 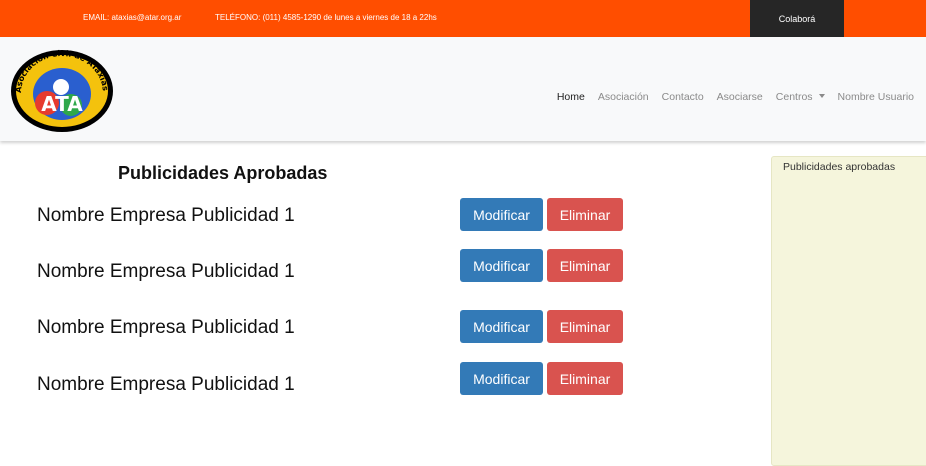 I want to click on nav-item-centros-dropdown: Centros, so click(x=800, y=97).